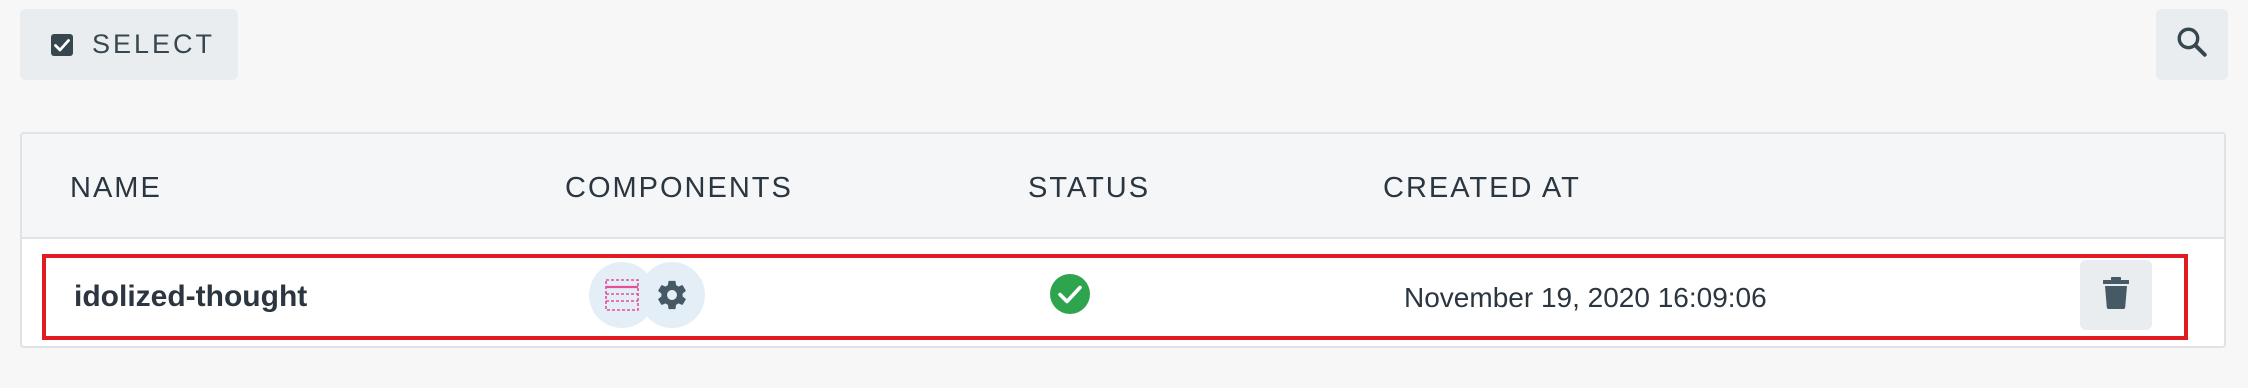  What do you see at coordinates (190, 297) in the screenshot?
I see `row-name: idolized-thought` at bounding box center [190, 297].